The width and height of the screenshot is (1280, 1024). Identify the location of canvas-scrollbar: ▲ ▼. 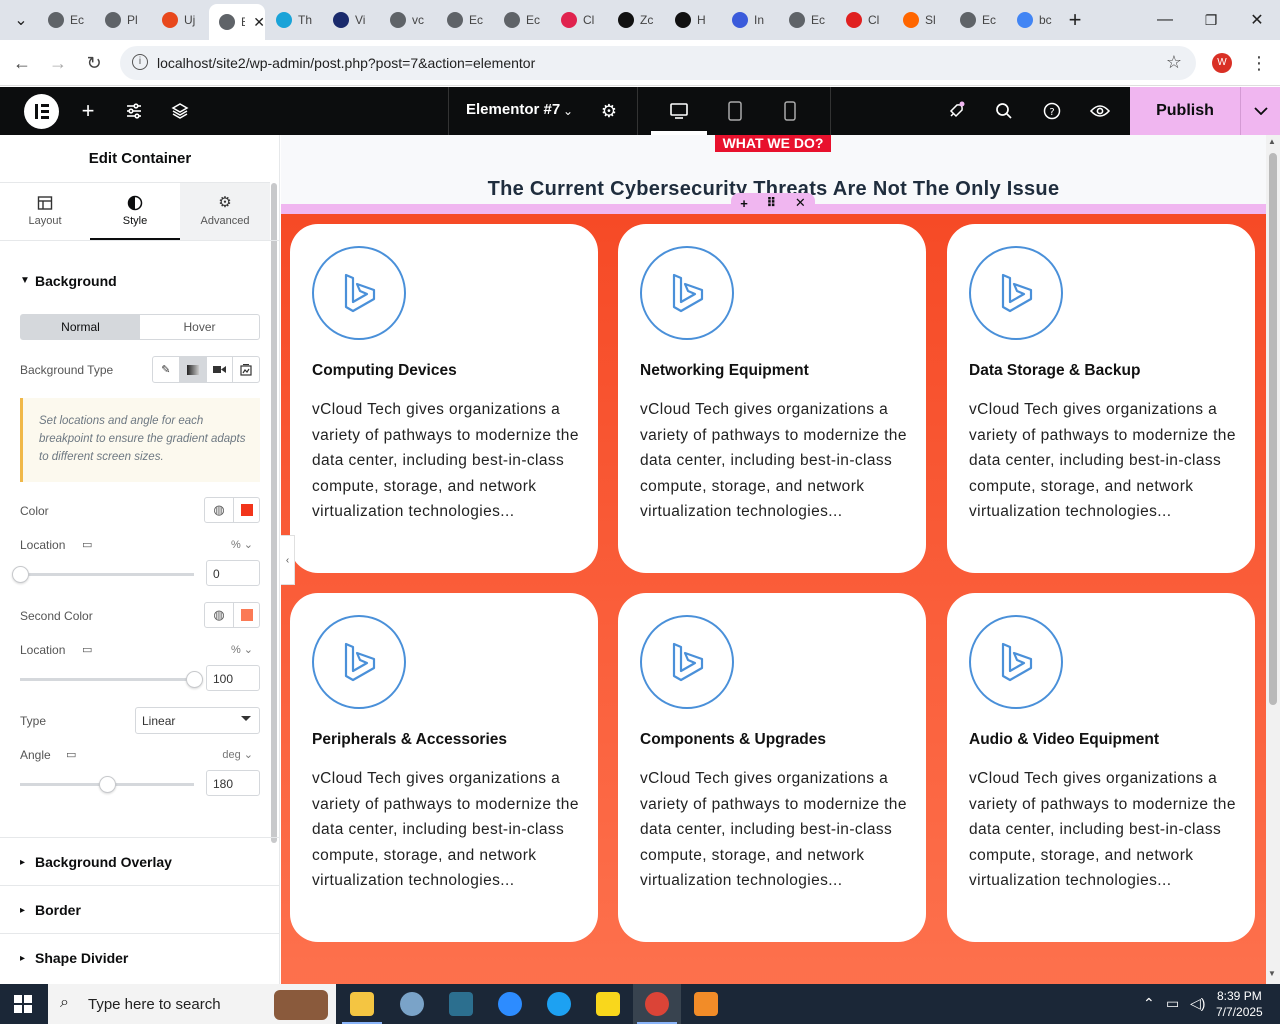
(1273, 559).